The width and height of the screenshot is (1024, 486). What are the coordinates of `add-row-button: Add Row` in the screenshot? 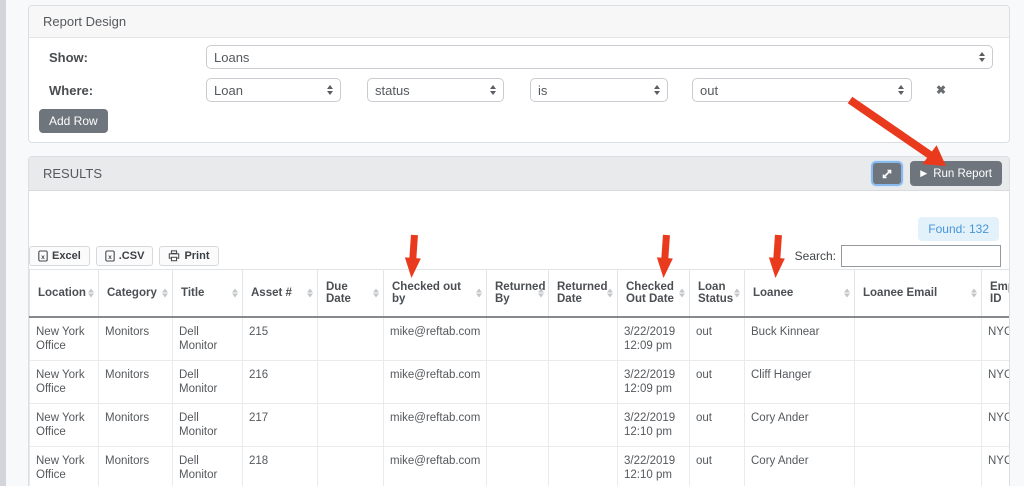 It's located at (73, 121).